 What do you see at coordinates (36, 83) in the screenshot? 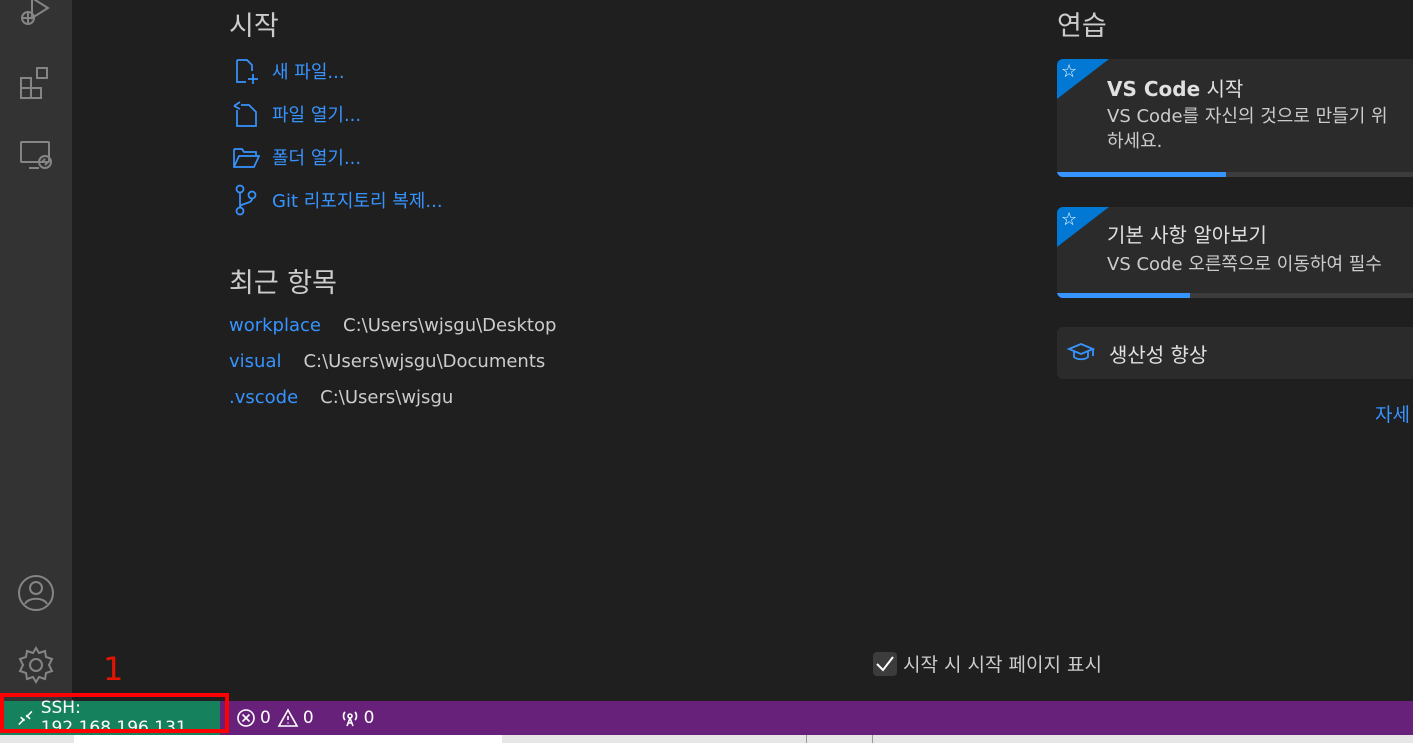
I see `extensions-icon` at bounding box center [36, 83].